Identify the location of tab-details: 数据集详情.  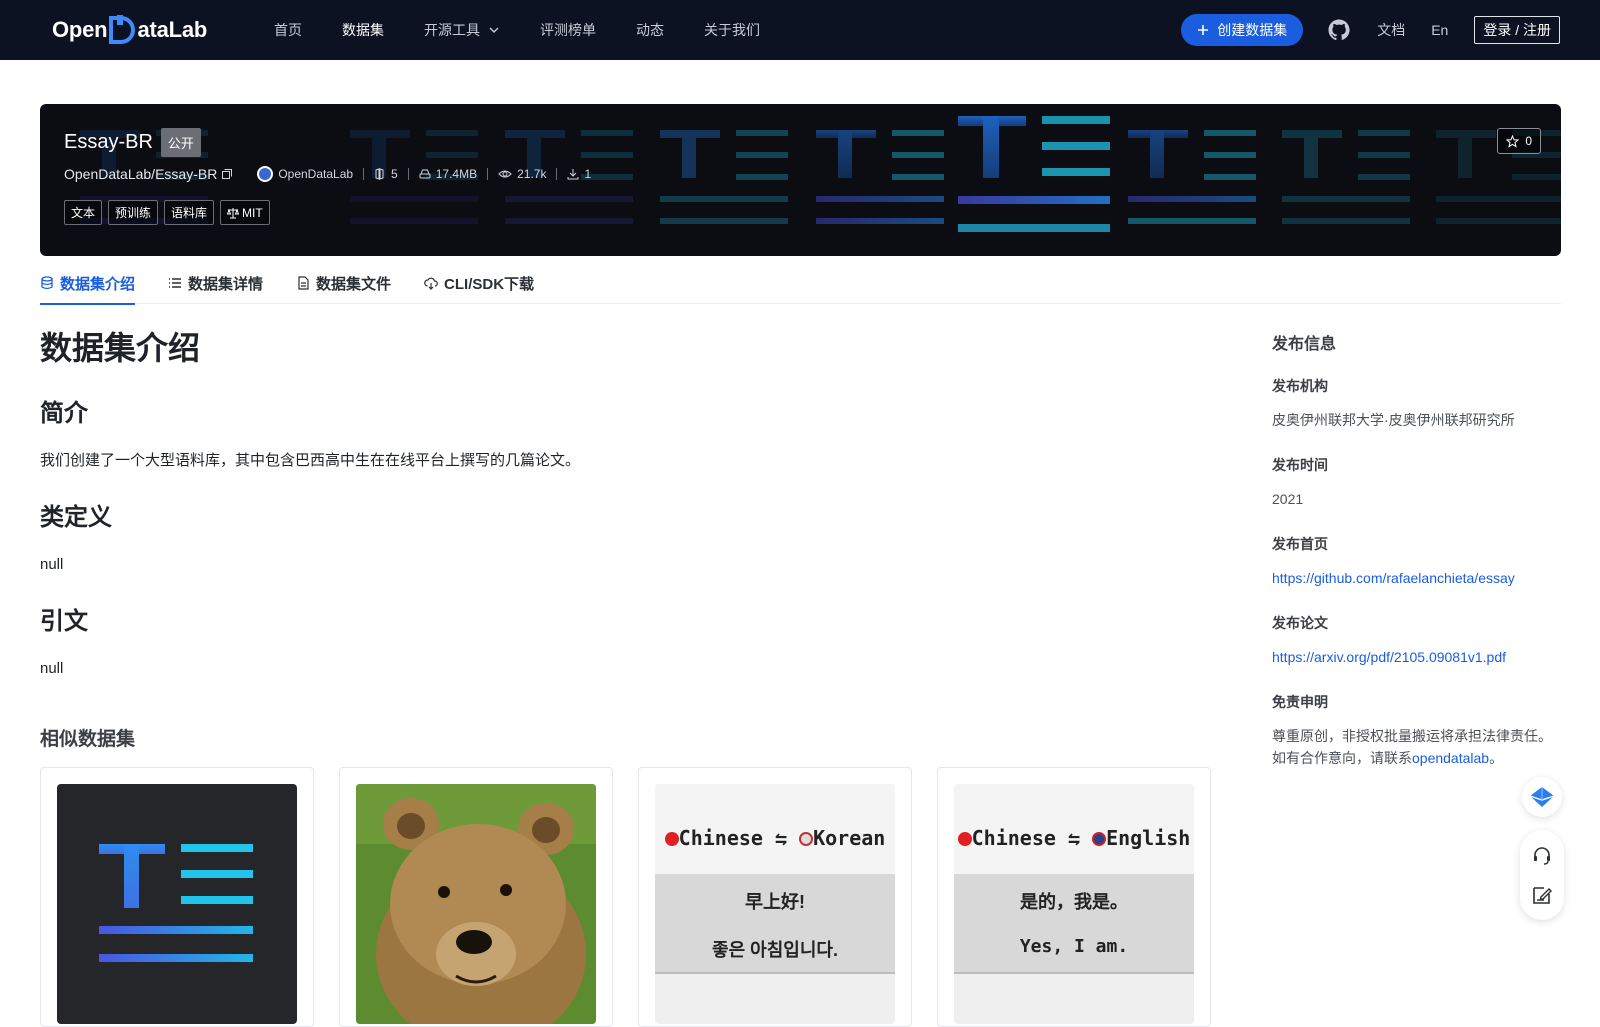
(215, 283).